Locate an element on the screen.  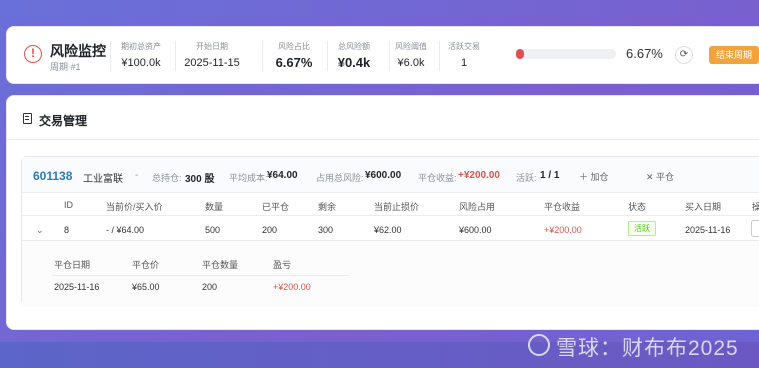
watermark-logo-icon is located at coordinates (539, 345).